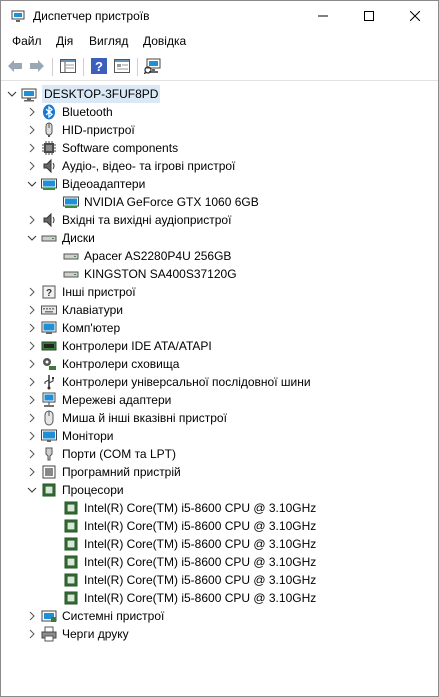  I want to click on tree-category-label: Software components, so click(120, 148).